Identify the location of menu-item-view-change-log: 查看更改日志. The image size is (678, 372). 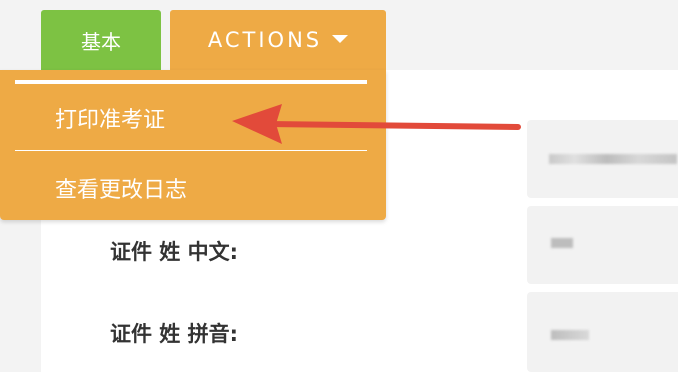
(121, 188).